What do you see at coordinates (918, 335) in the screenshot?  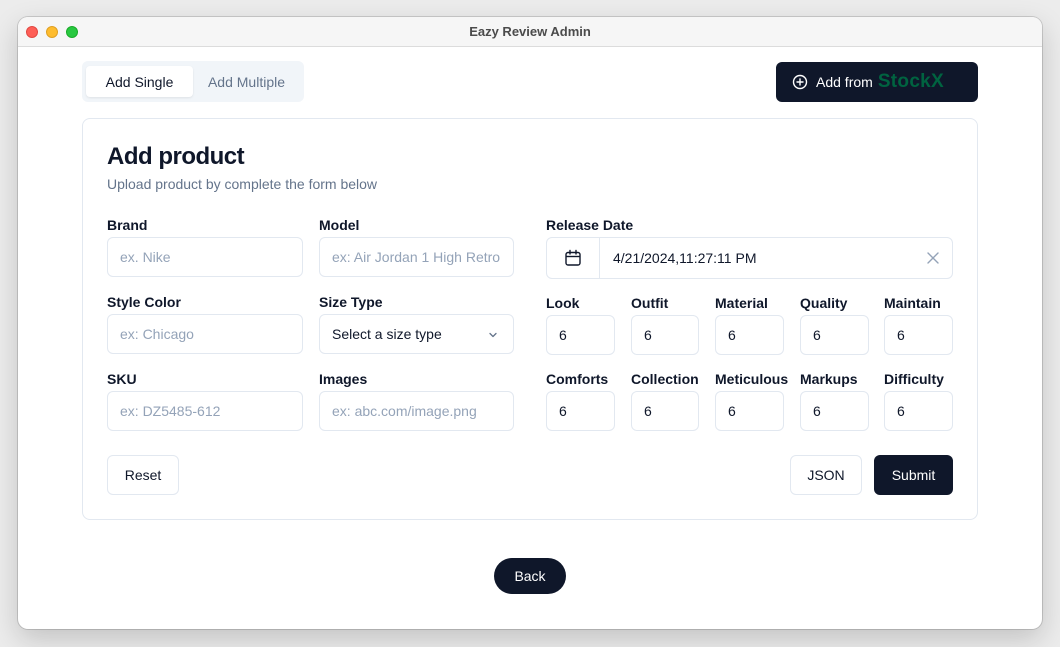 I see `rating-input-maintain` at bounding box center [918, 335].